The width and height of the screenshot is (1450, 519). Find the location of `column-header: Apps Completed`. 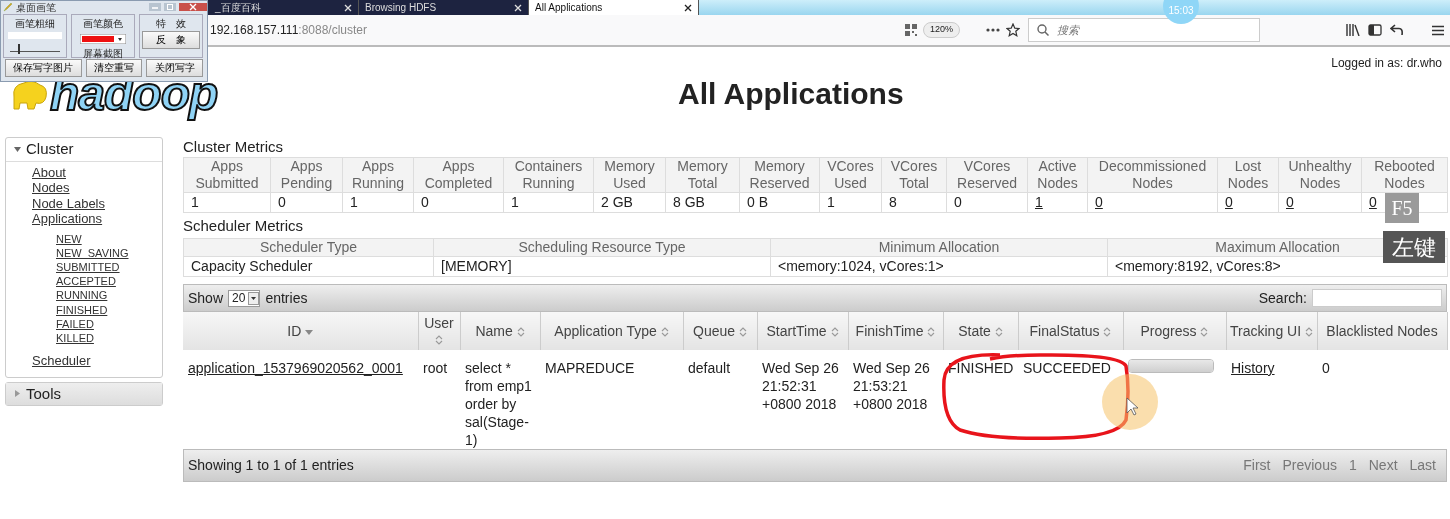

column-header: Apps Completed is located at coordinates (458, 175).